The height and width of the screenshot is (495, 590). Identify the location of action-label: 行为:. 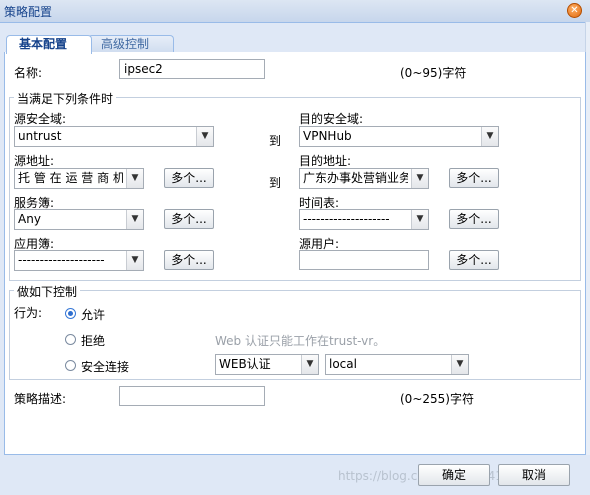
(28, 313).